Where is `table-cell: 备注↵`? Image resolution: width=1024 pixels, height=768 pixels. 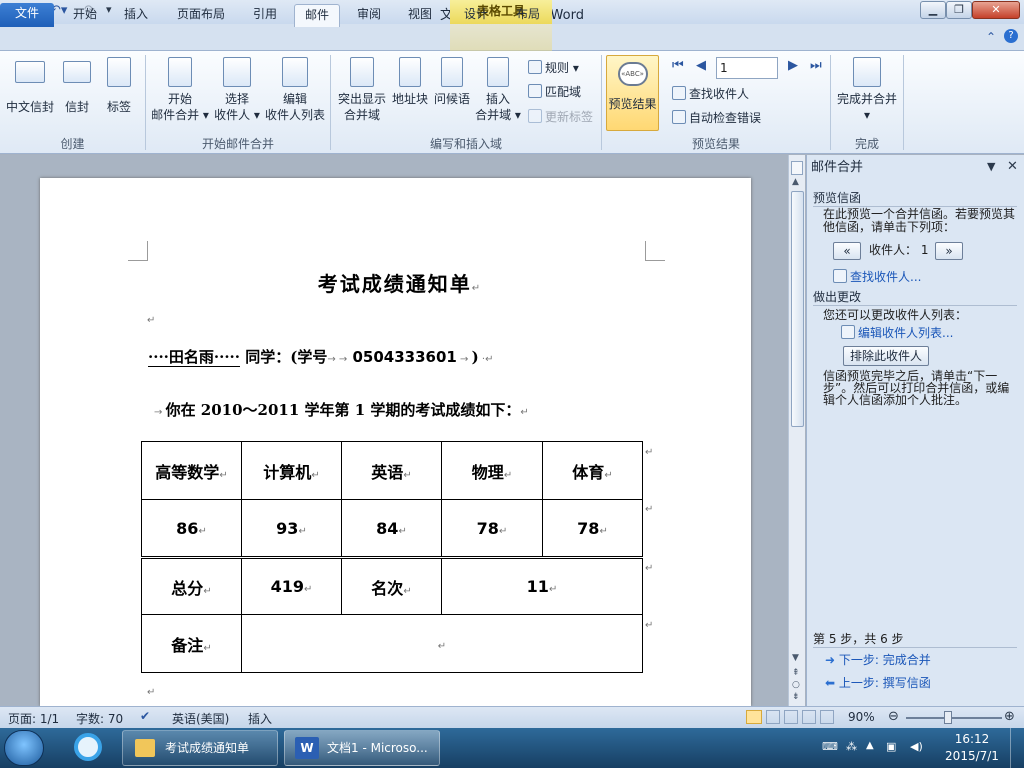
table-cell: 备注↵ is located at coordinates (191, 643).